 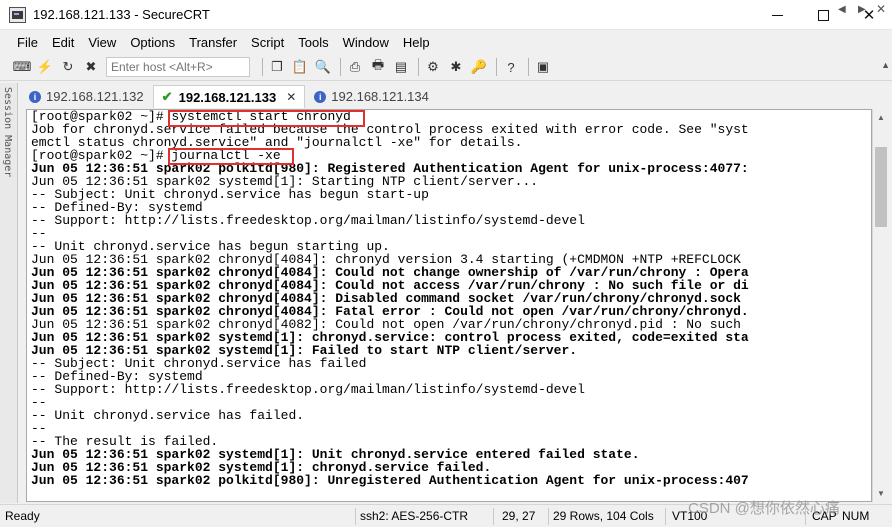 What do you see at coordinates (22, 67) in the screenshot?
I see `connect-icon: ⌨` at bounding box center [22, 67].